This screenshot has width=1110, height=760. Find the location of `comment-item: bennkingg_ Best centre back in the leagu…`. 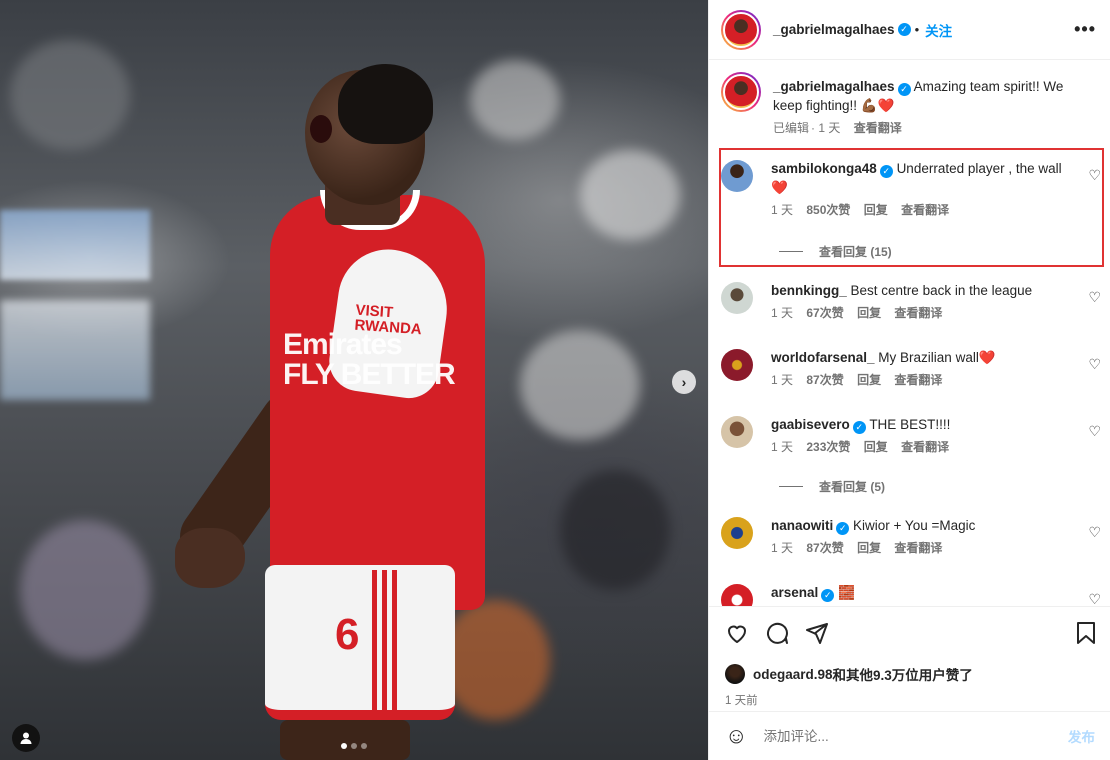

comment-item: bennkingg_ Best centre back in the leagu… is located at coordinates (911, 302).